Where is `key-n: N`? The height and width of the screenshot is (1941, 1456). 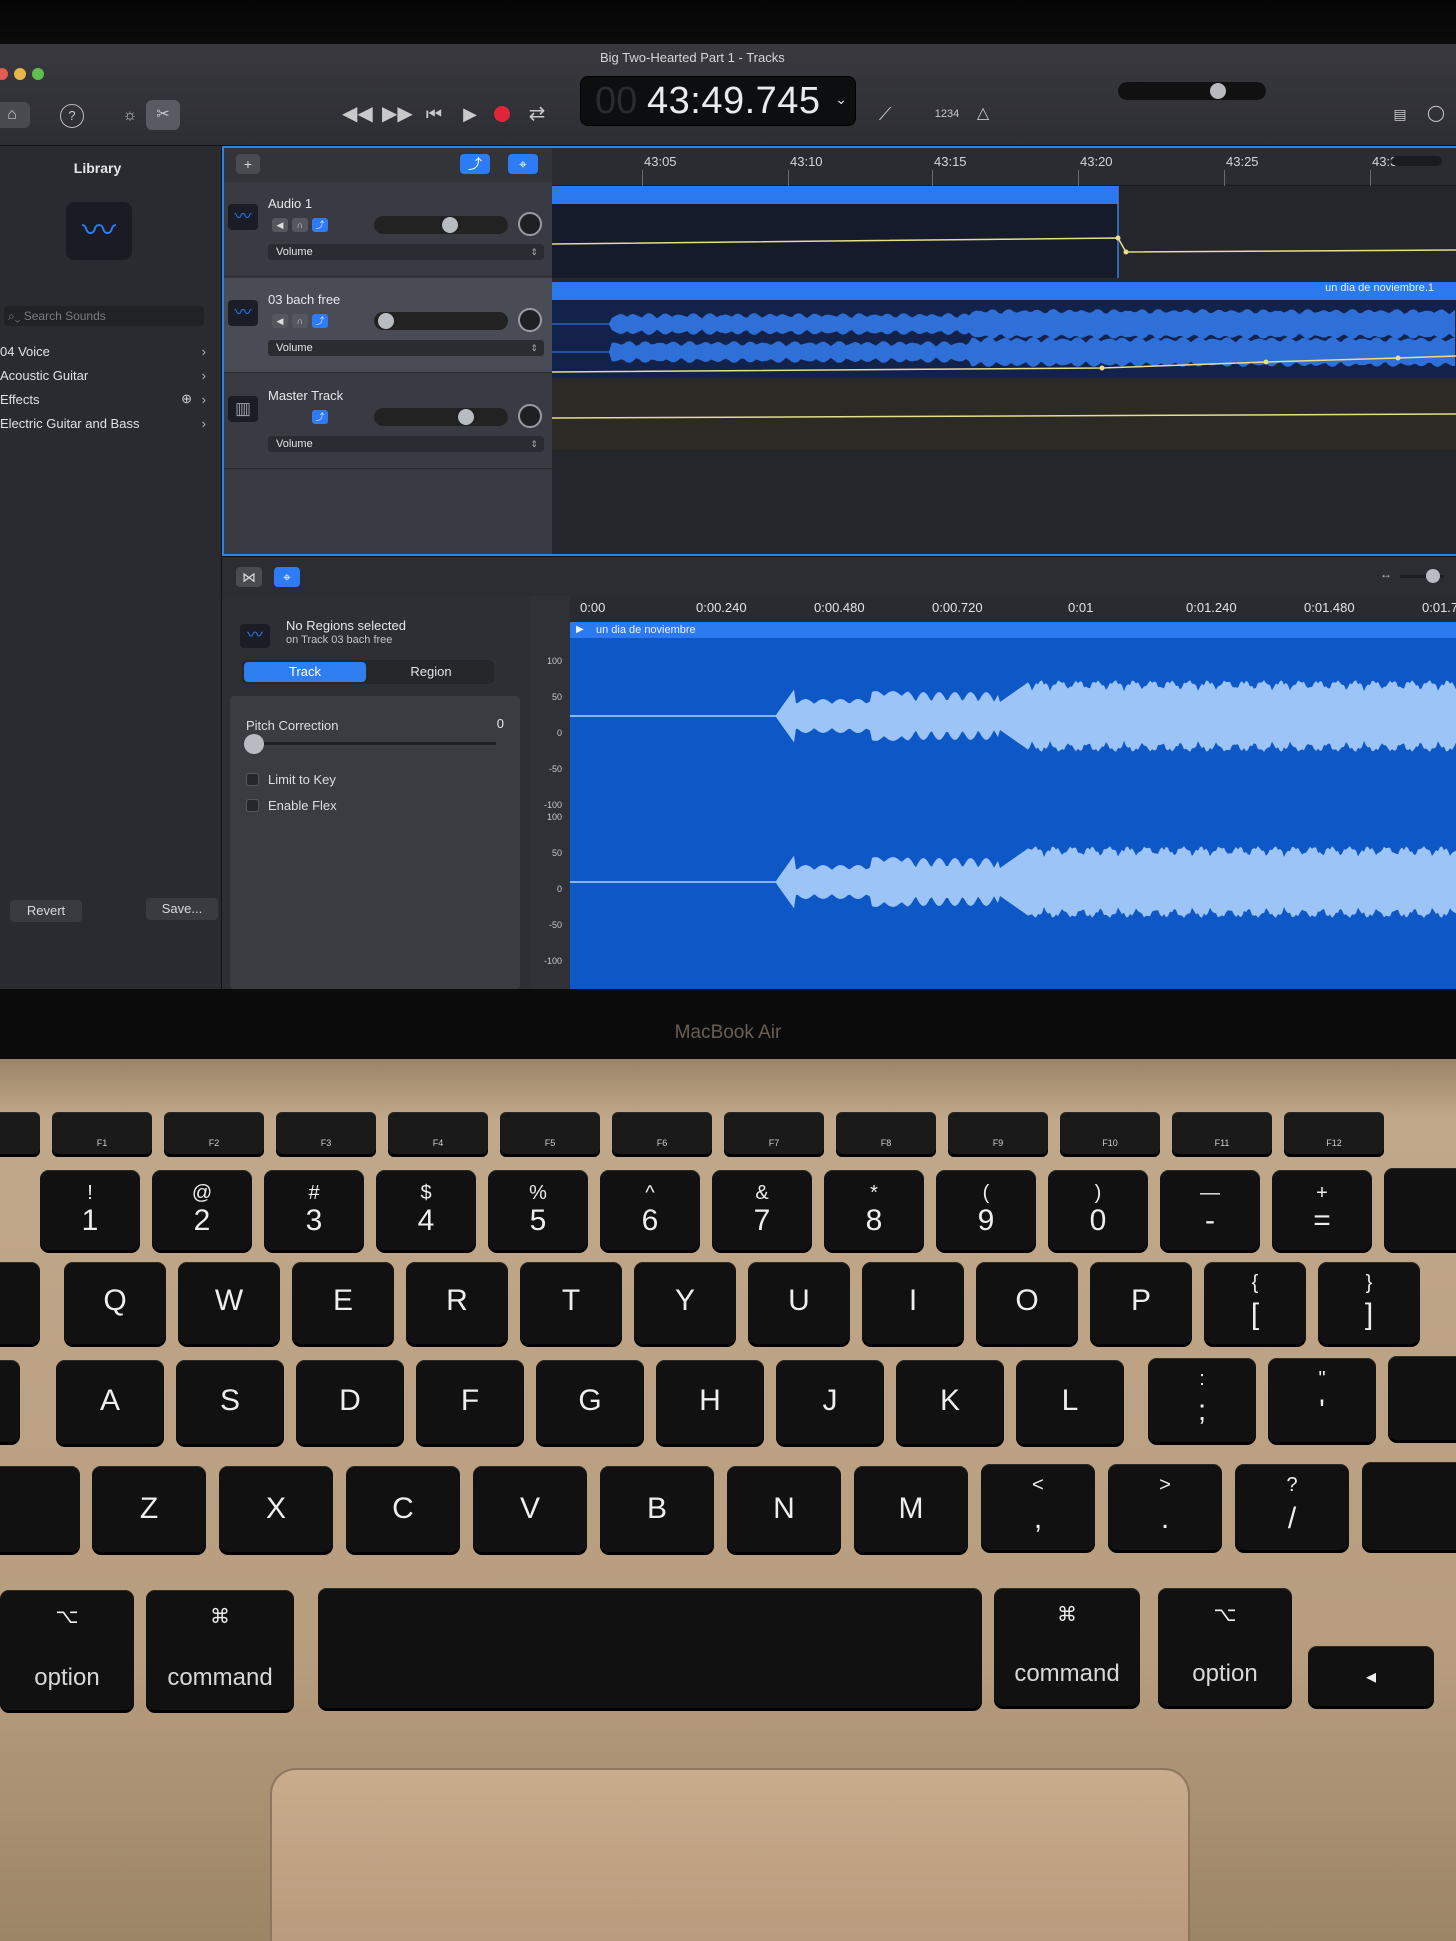
key-n: N is located at coordinates (784, 1509).